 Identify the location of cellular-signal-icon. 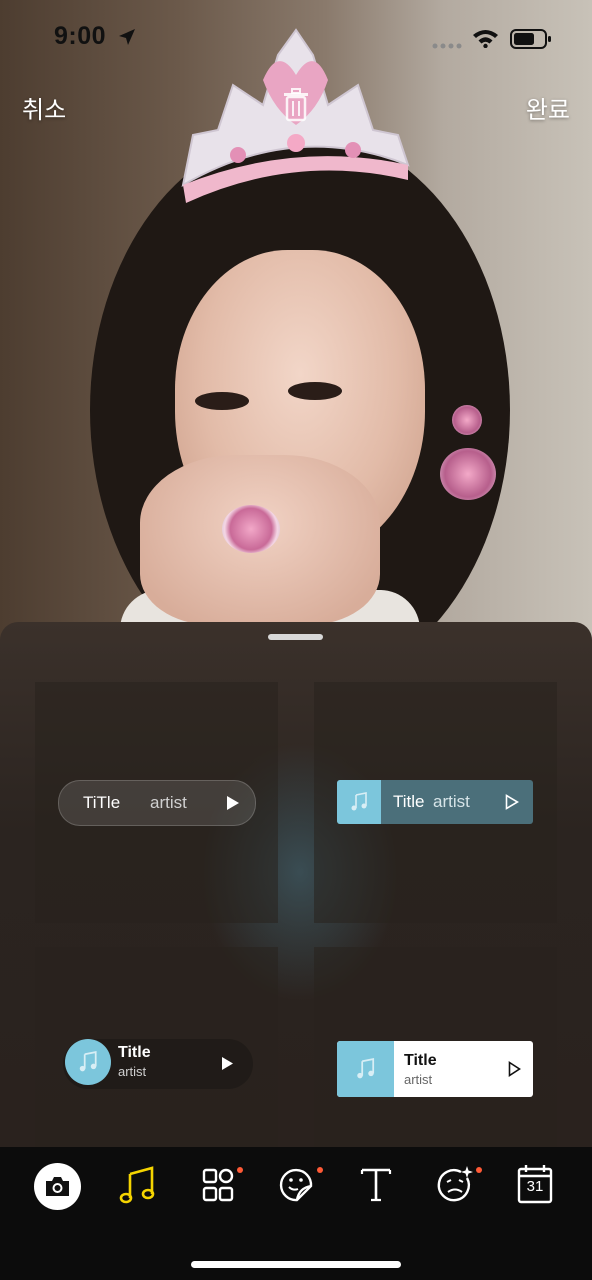
(447, 46).